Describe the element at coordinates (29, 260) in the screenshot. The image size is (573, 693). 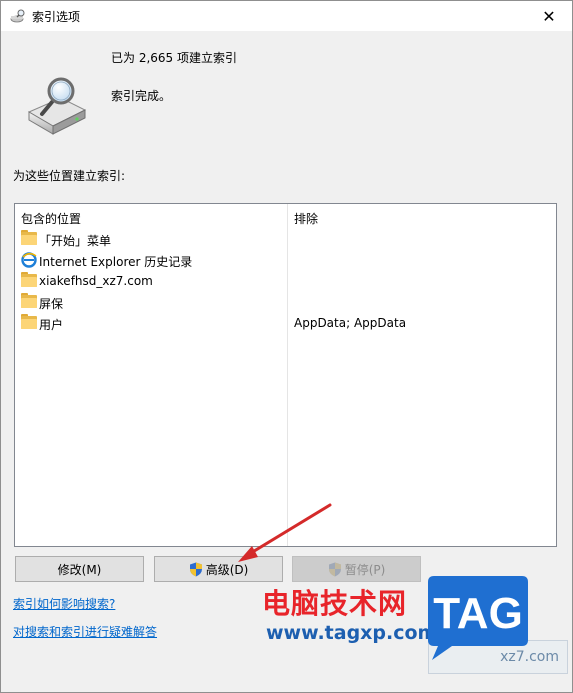
I see `internet-explorer-icon` at that location.